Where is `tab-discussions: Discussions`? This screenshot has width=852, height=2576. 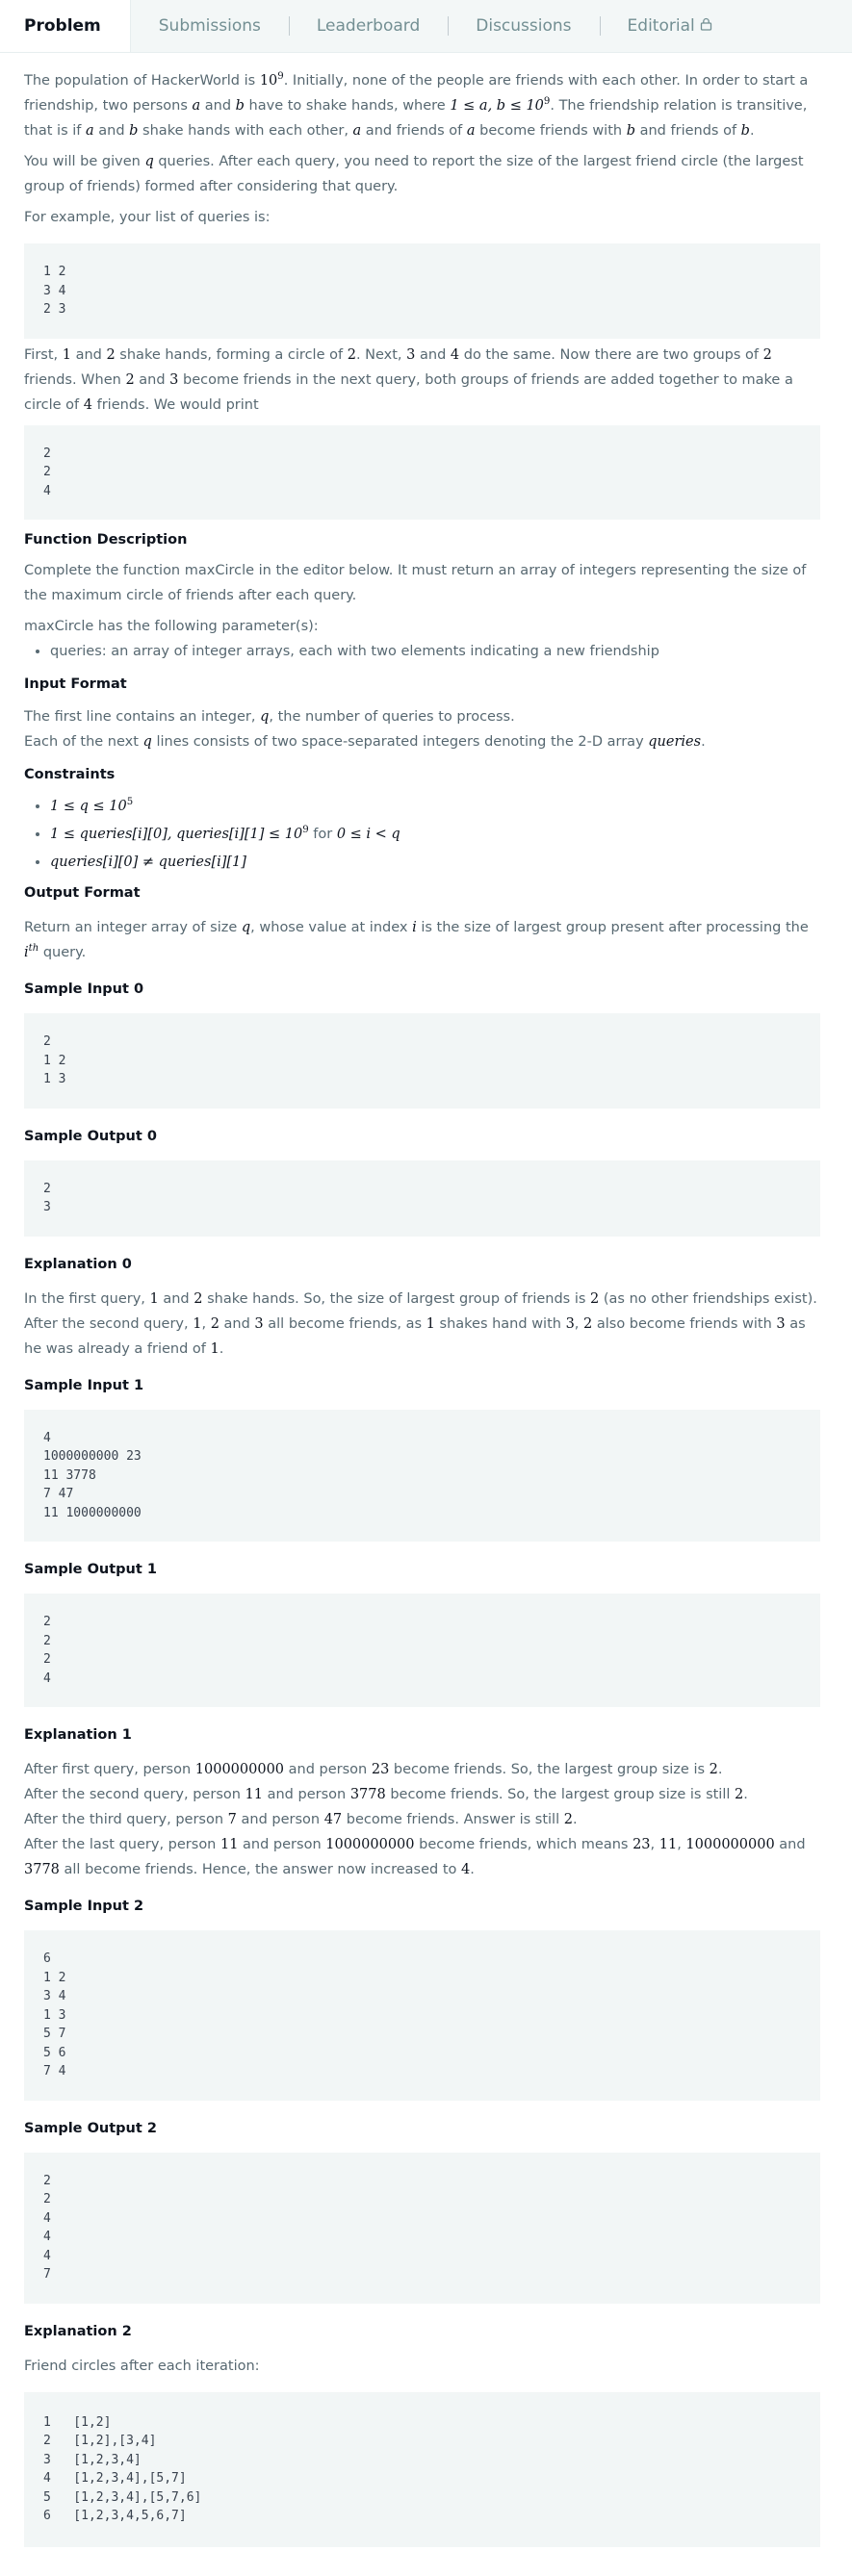 tab-discussions: Discussions is located at coordinates (523, 26).